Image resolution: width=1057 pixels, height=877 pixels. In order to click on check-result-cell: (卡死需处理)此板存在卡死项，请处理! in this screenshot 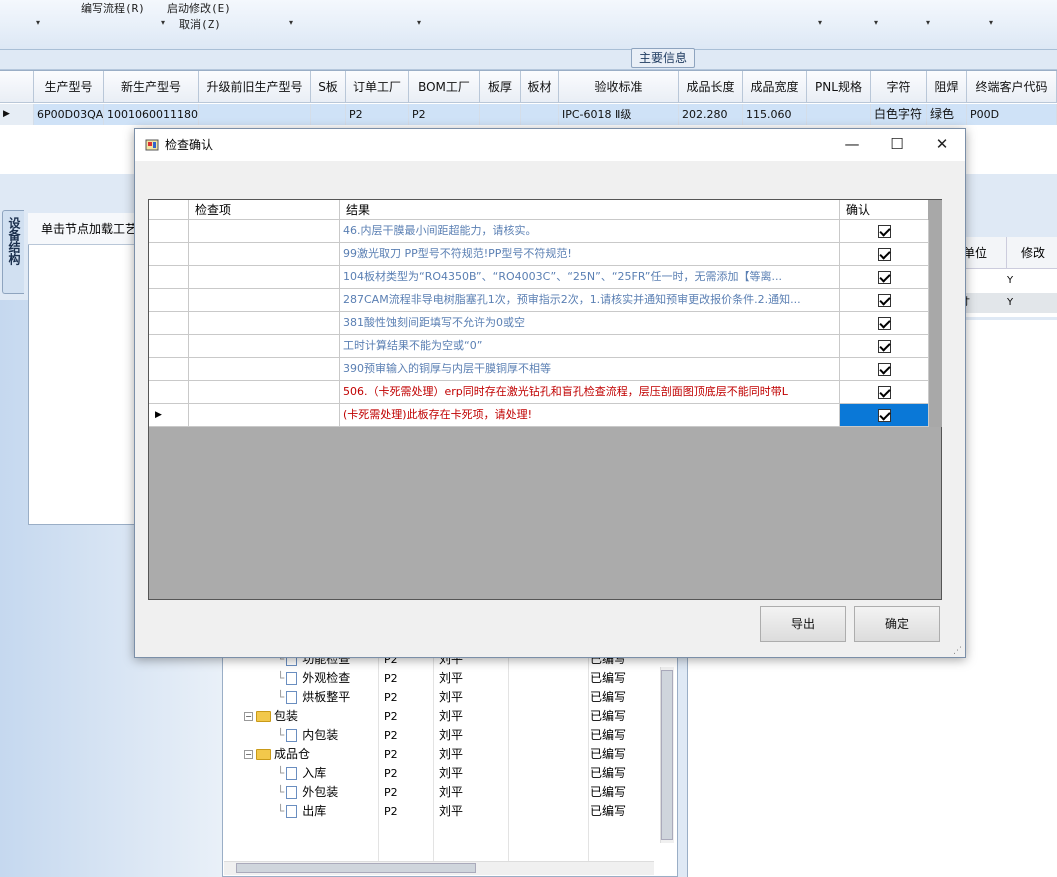, I will do `click(590, 415)`.